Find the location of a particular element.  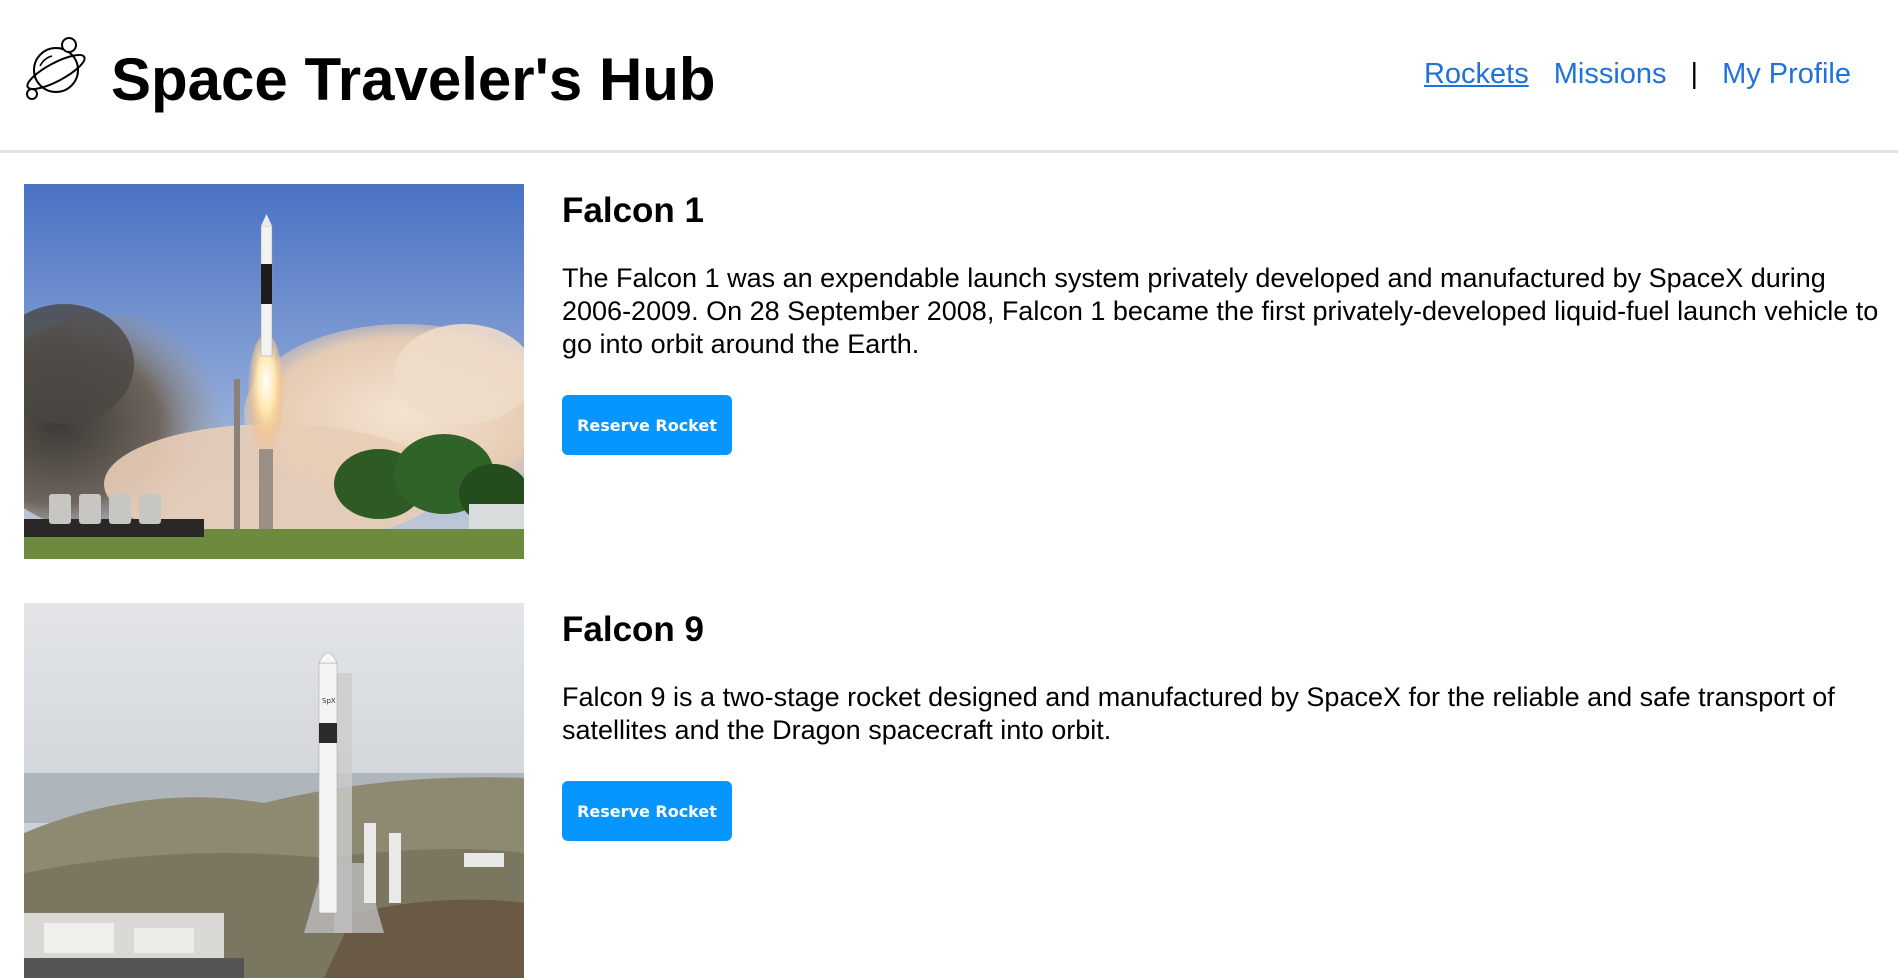

nav-link-rockets: Rockets is located at coordinates (1476, 74).